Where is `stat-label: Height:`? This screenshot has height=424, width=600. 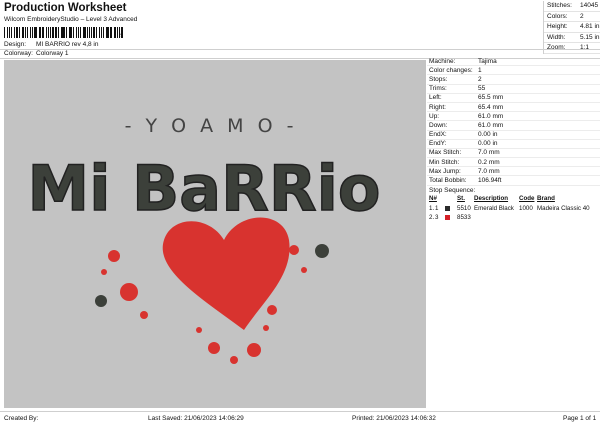 stat-label: Height: is located at coordinates (557, 27).